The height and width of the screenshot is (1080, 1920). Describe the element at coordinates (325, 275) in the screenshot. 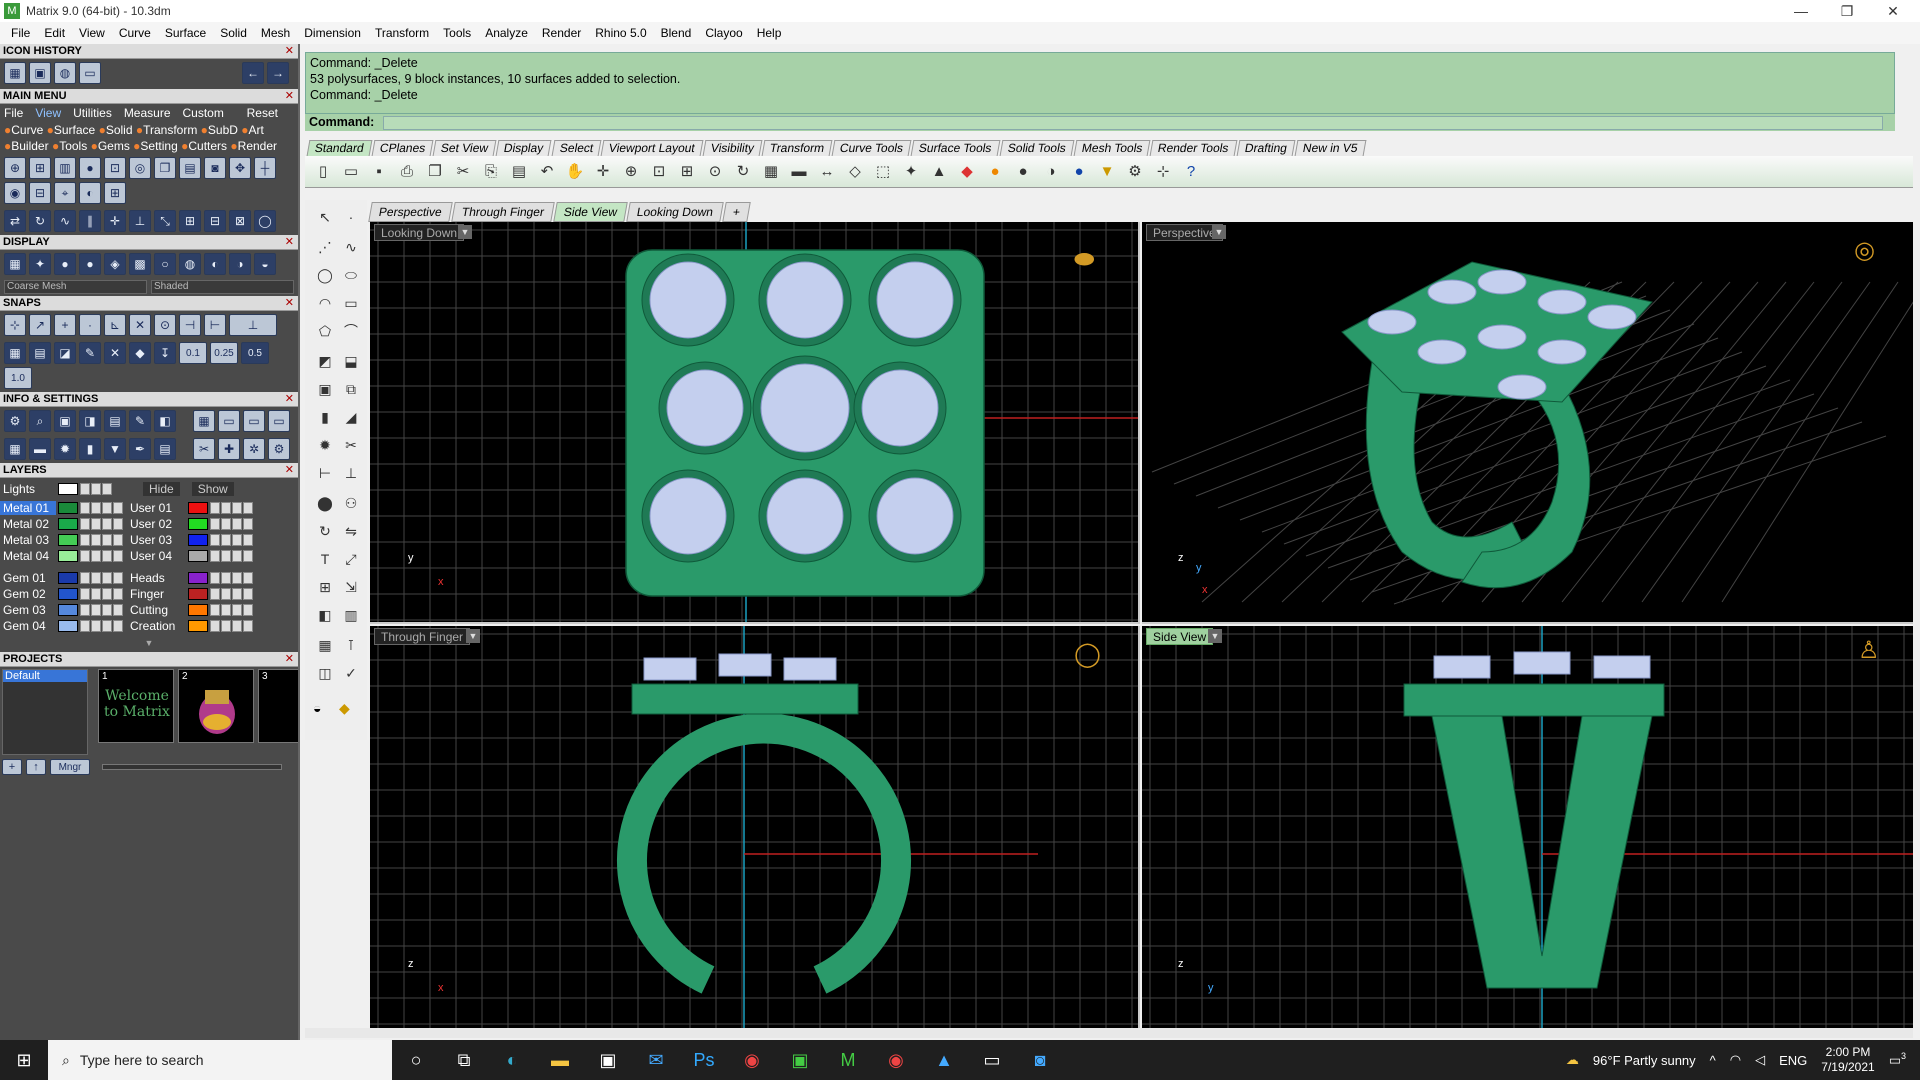

I see `circle-tool-icon: ◯` at that location.